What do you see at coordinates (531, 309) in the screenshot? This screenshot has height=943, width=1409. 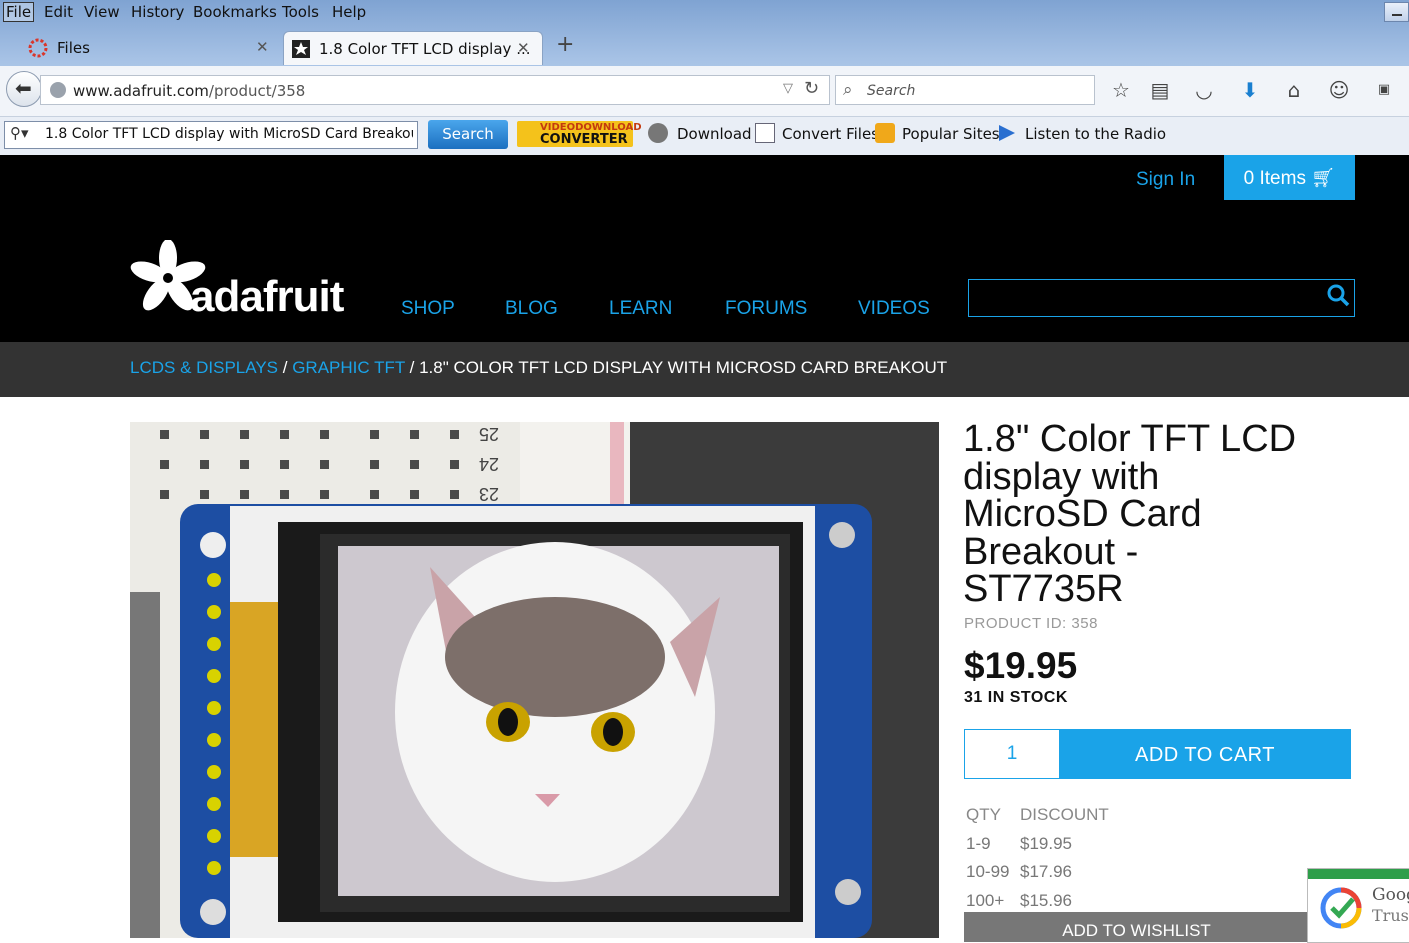 I see `nav-blog: BLOG` at bounding box center [531, 309].